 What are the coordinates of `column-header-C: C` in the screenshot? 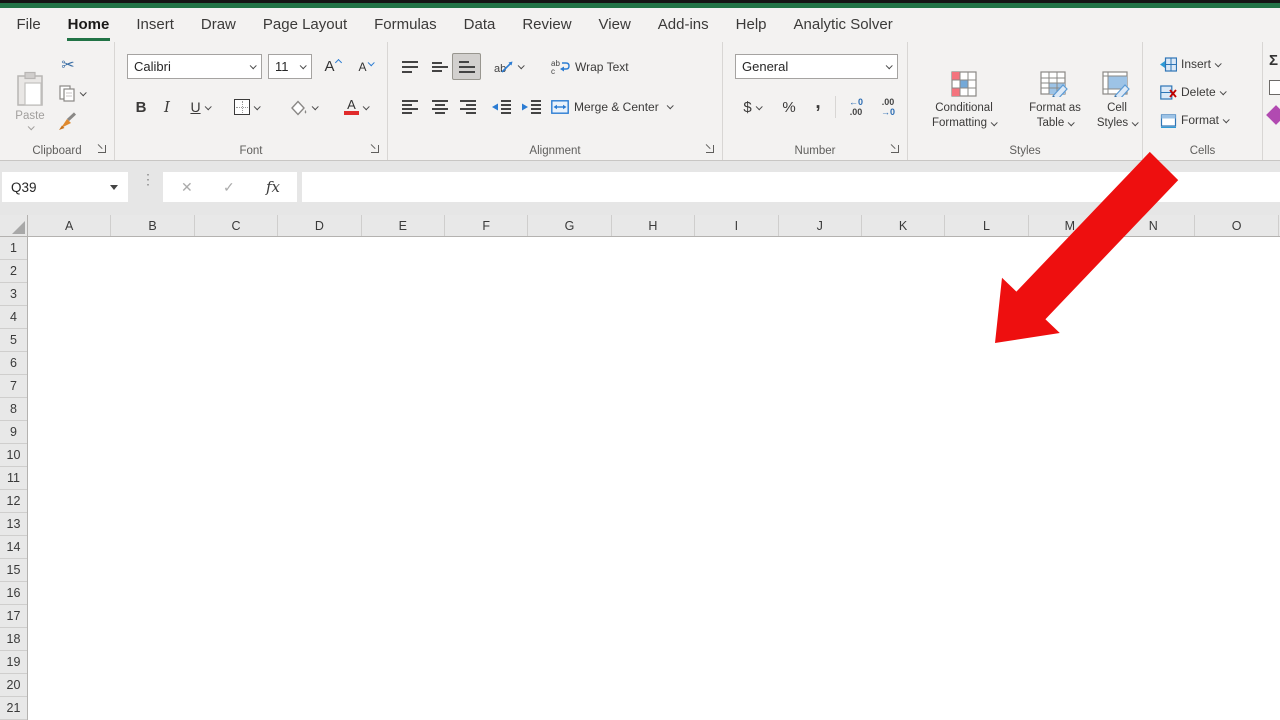 It's located at (237, 225).